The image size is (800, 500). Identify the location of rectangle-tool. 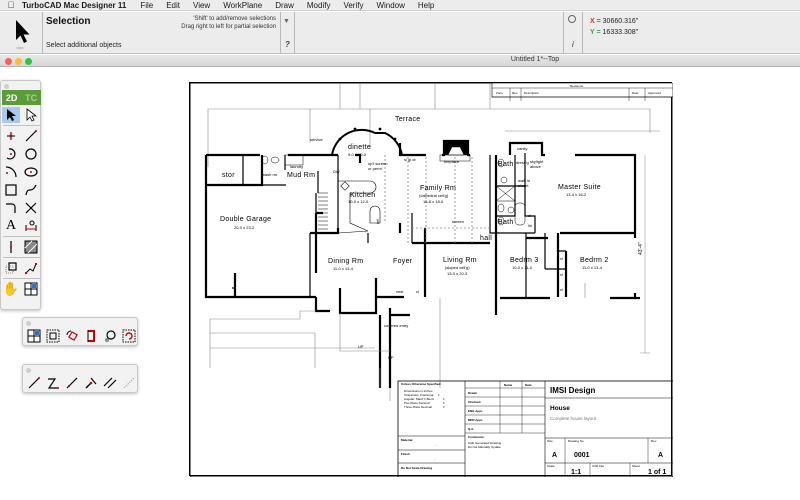
(11, 190).